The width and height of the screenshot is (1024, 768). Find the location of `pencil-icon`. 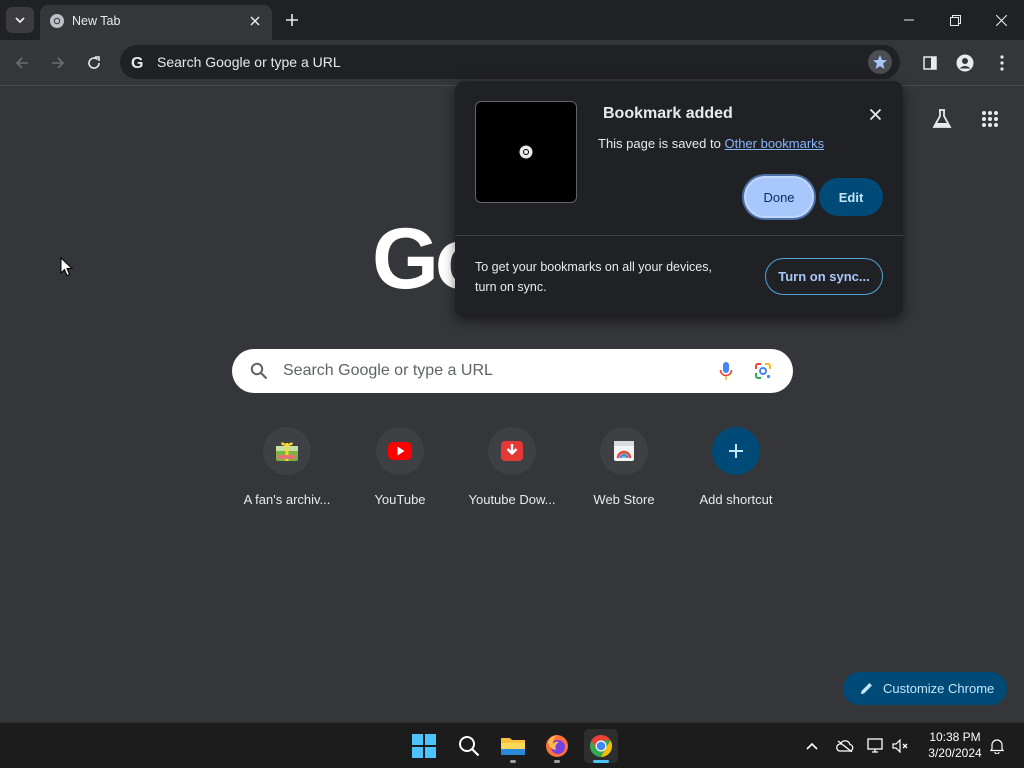

pencil-icon is located at coordinates (866, 688).